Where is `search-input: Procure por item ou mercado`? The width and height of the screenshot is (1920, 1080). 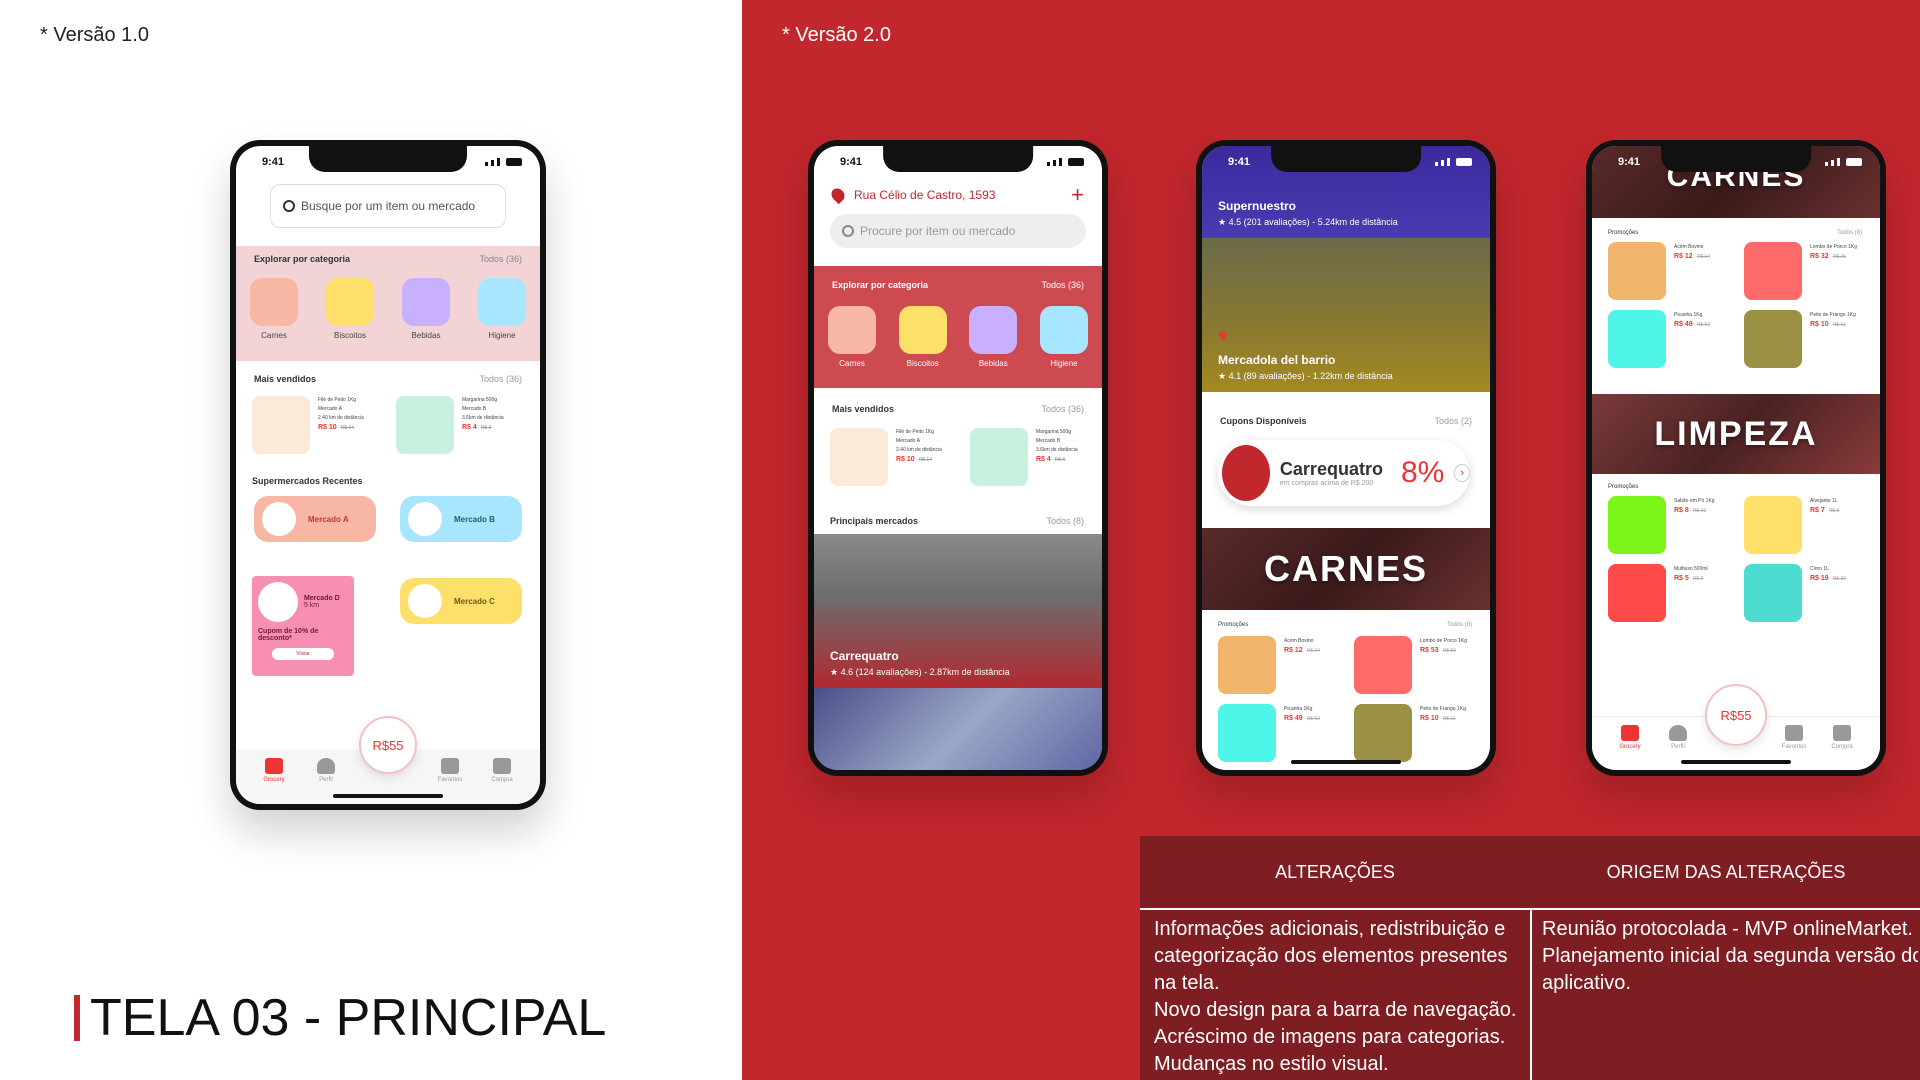 search-input: Procure por item ou mercado is located at coordinates (958, 231).